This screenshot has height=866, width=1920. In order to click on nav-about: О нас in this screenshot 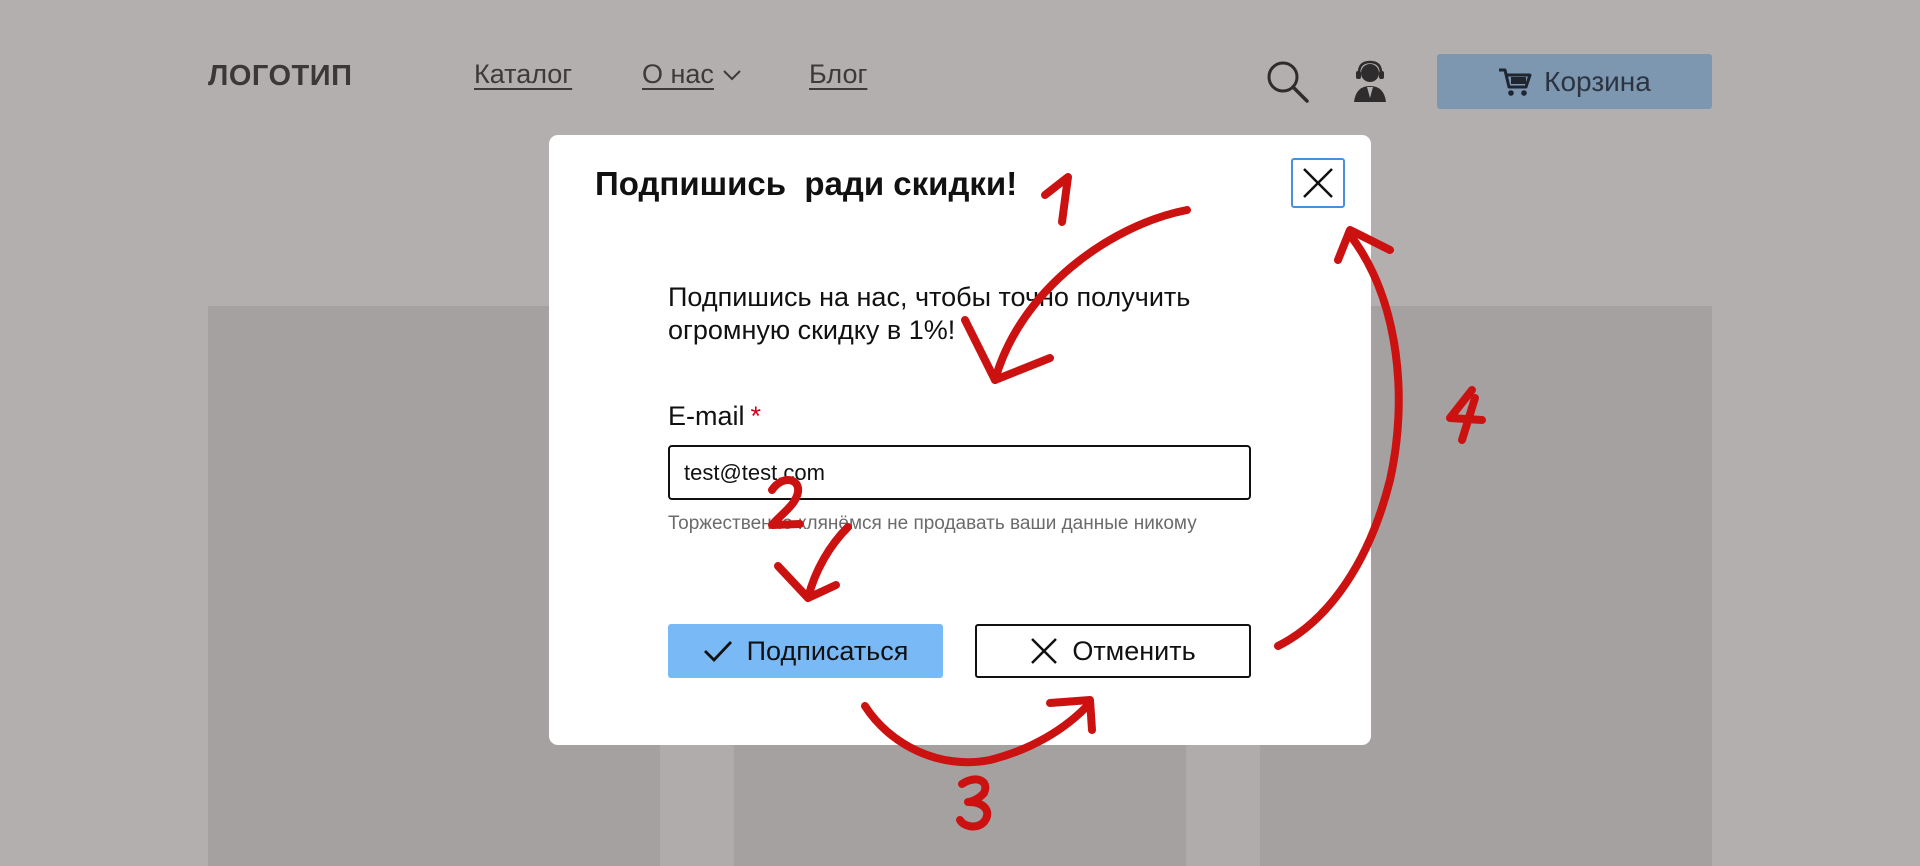, I will do `click(692, 74)`.